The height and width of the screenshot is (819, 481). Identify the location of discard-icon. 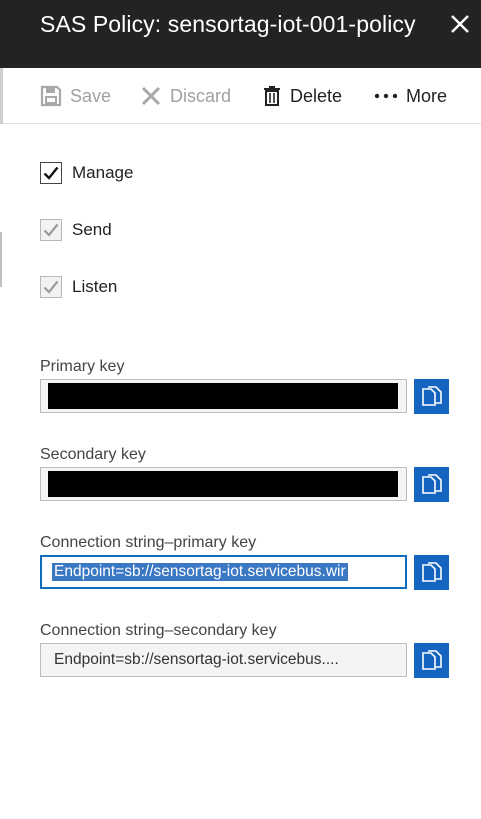
(151, 96).